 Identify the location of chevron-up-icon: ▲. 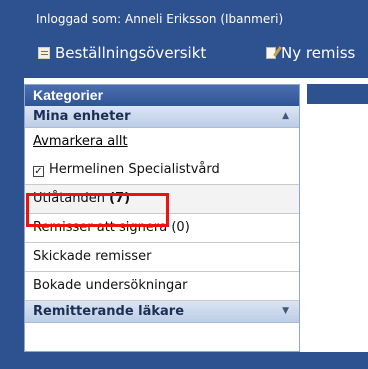
(285, 116).